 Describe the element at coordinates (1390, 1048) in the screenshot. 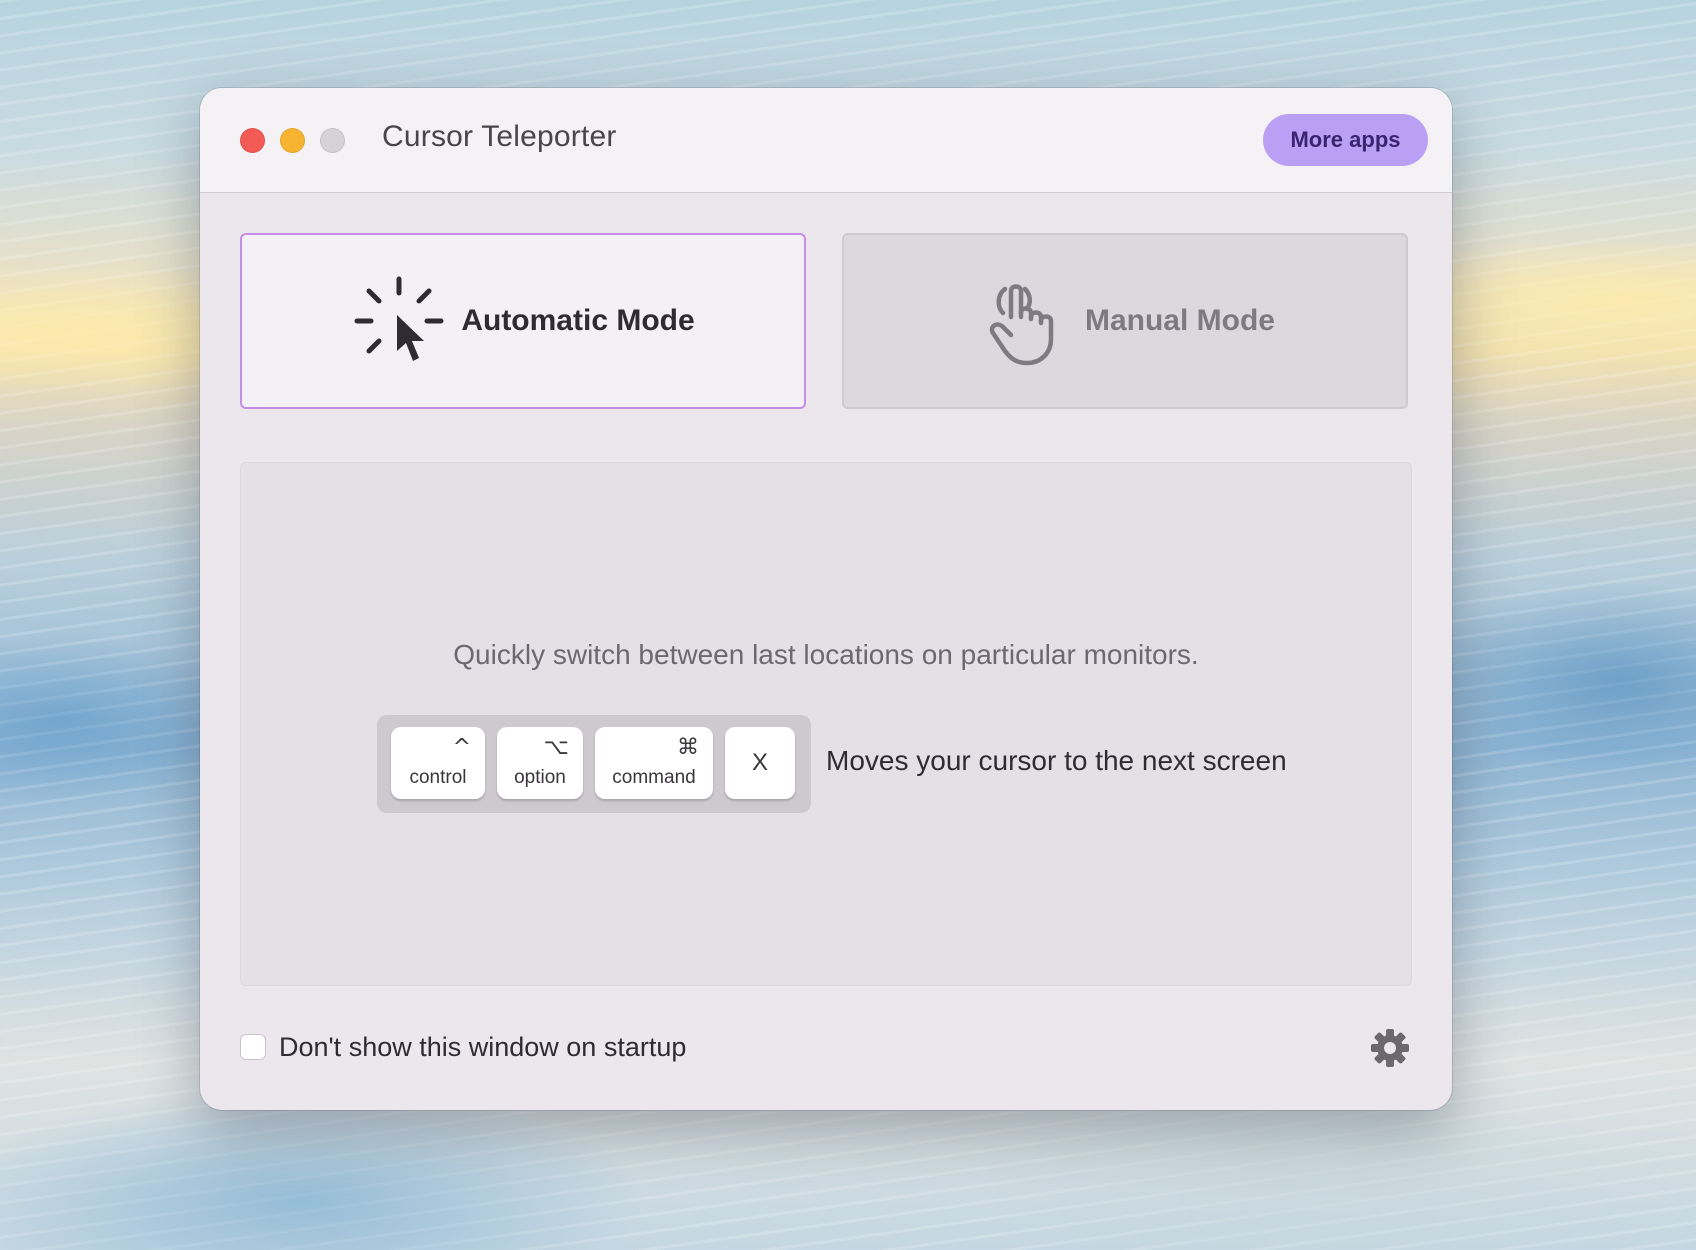

I see `gear-icon` at that location.